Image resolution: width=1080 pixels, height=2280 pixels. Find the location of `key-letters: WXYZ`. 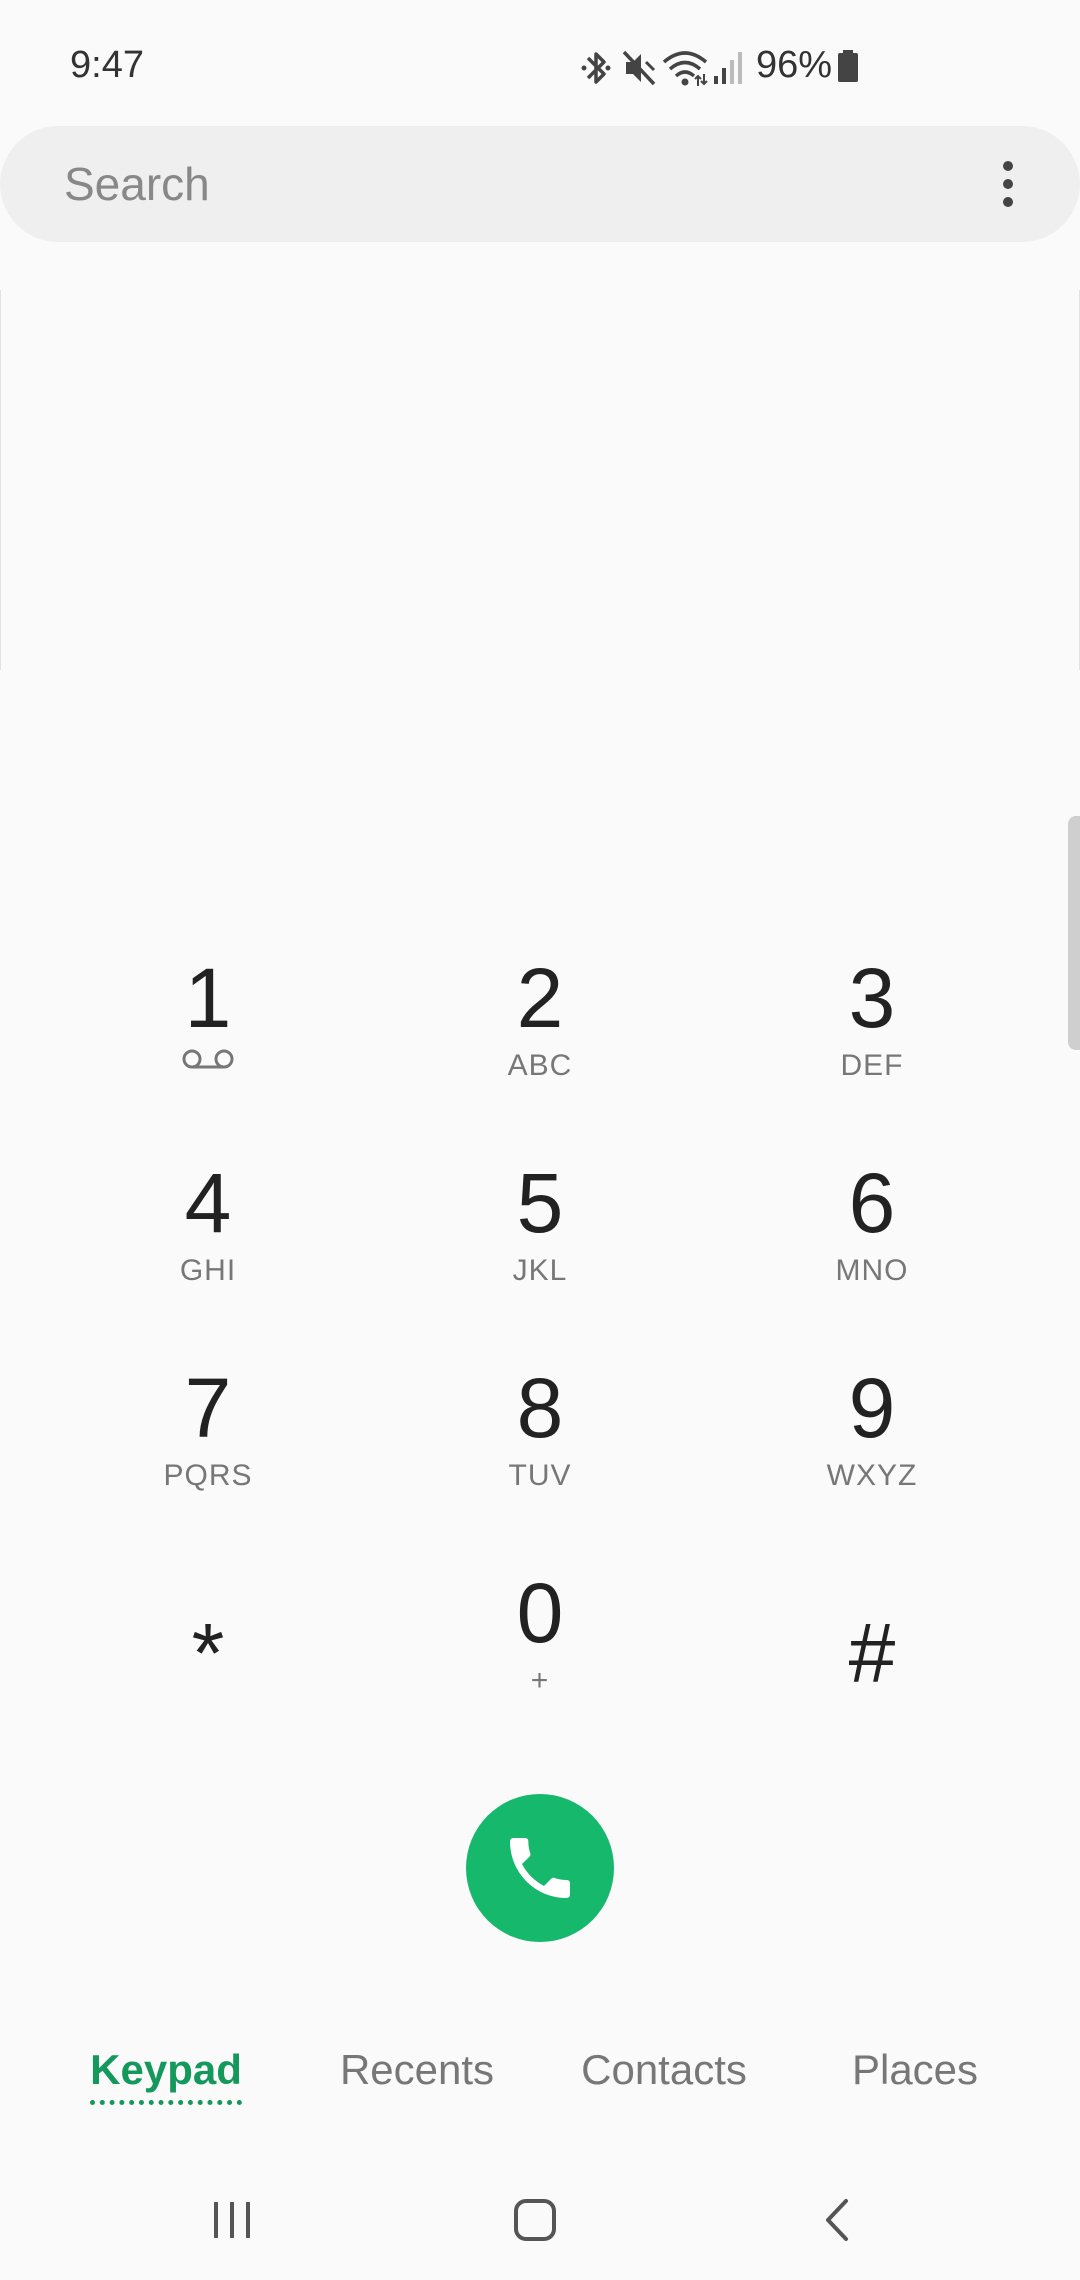

key-letters: WXYZ is located at coordinates (872, 1475).